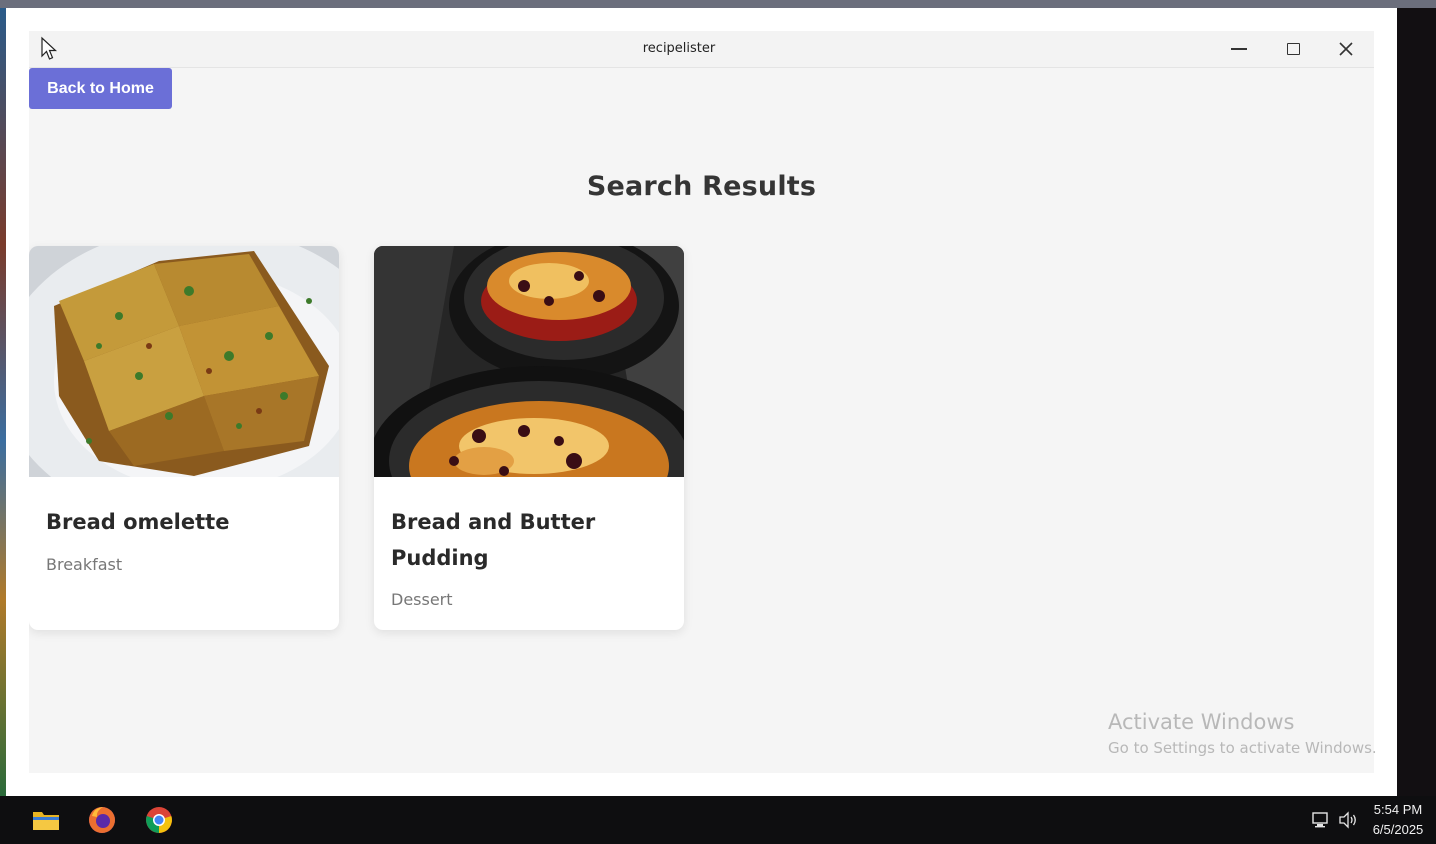 The image size is (1436, 844). What do you see at coordinates (184, 361) in the screenshot?
I see `bread-omelette-photo` at bounding box center [184, 361].